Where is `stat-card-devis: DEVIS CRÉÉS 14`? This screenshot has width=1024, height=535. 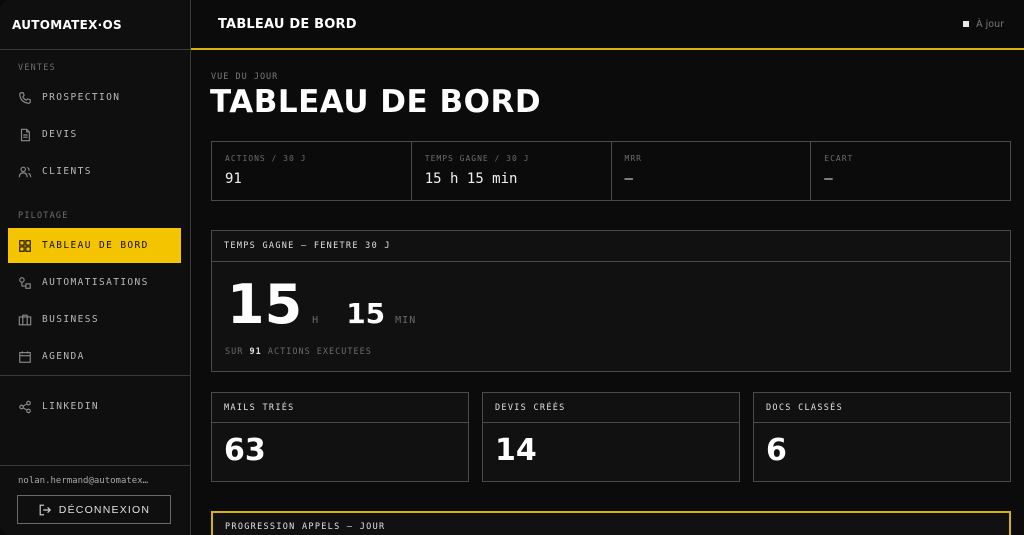
stat-card-devis: DEVIS CRÉÉS 14 is located at coordinates (611, 437).